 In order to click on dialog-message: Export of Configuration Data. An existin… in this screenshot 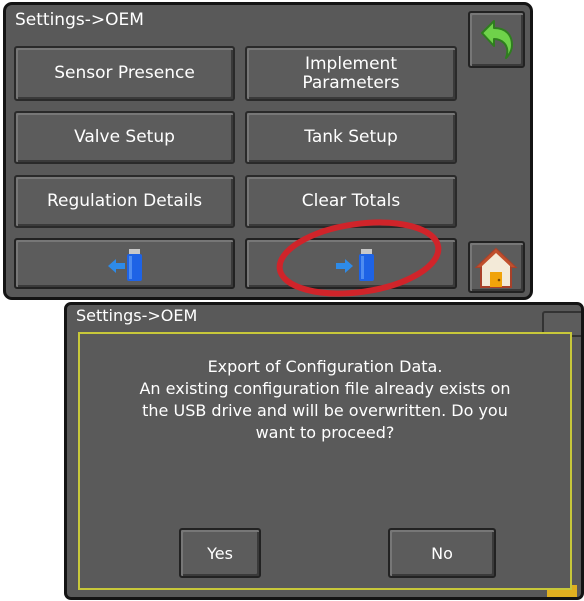, I will do `click(325, 400)`.